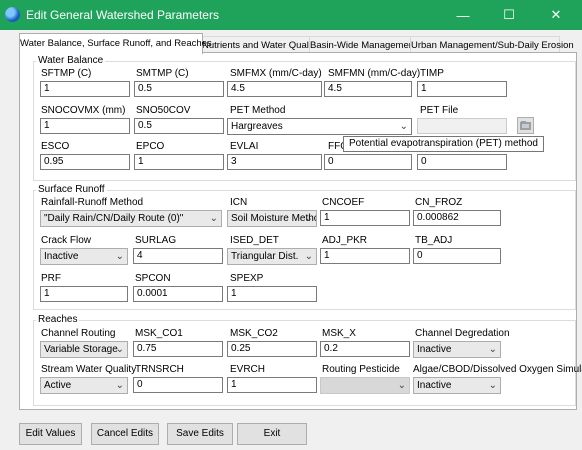 The height and width of the screenshot is (450, 582). I want to click on ised-det-select: Triangular Dist. ⌄, so click(272, 256).